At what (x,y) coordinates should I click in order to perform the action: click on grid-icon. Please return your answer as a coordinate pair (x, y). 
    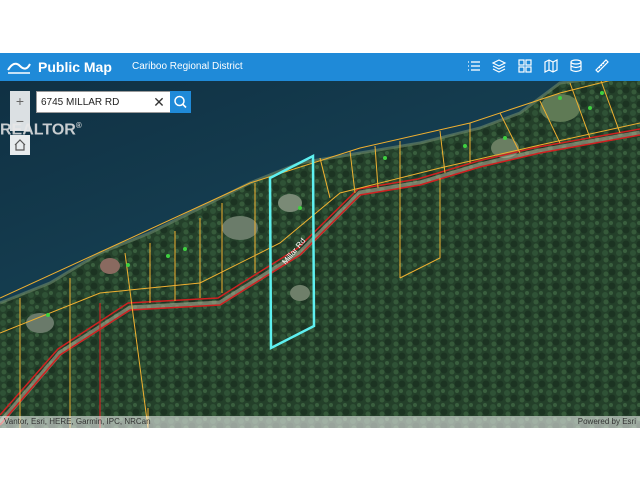
    Looking at the image, I should click on (525, 66).